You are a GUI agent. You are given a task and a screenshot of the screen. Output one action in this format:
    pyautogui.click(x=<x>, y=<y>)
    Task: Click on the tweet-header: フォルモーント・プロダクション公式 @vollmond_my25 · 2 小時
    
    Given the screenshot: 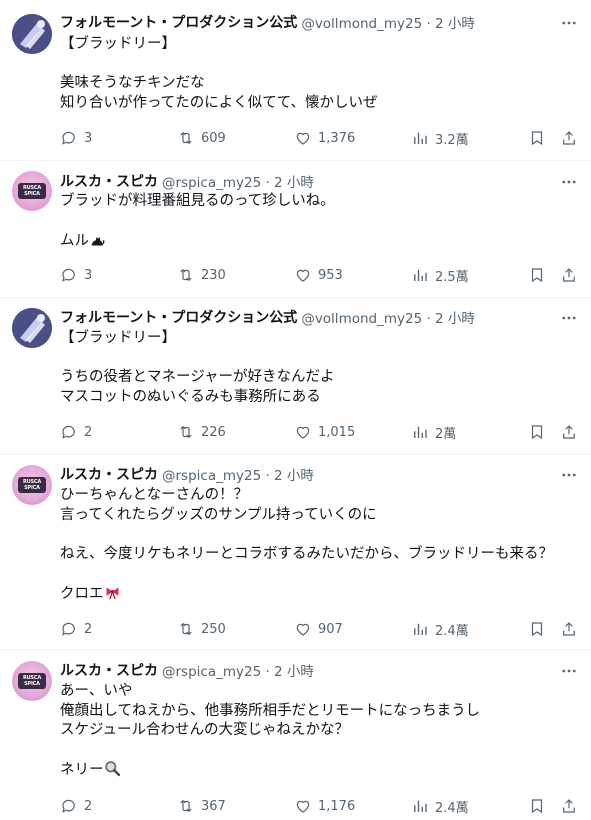 What is the action you would take?
    pyautogui.click(x=267, y=317)
    